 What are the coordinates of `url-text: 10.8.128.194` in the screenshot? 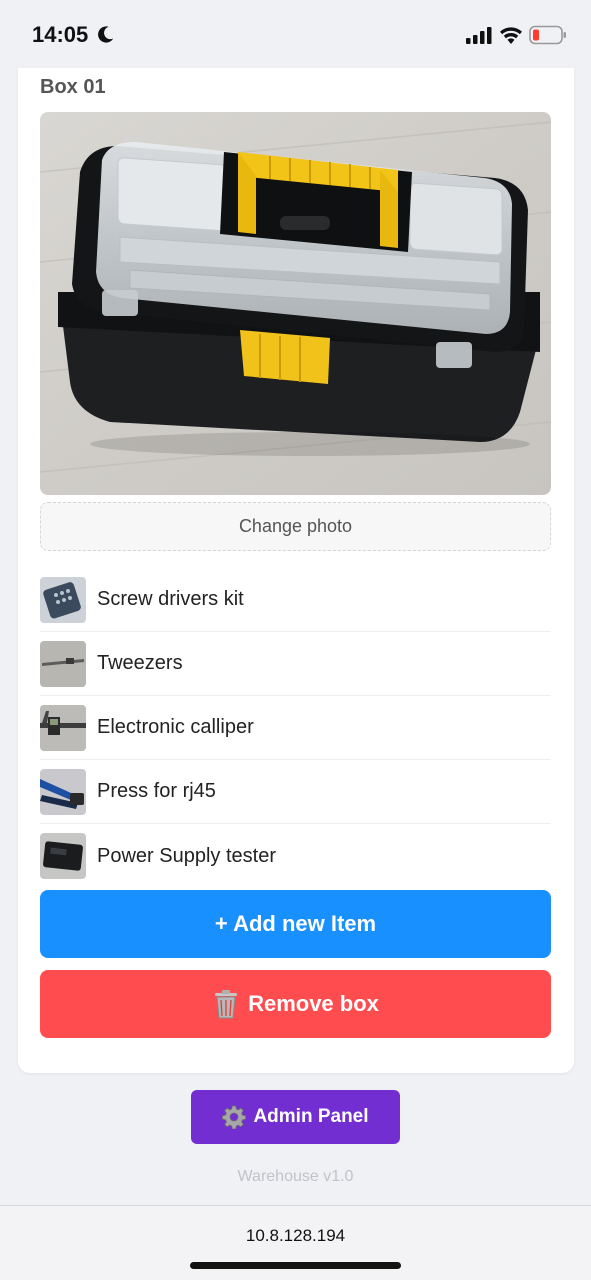 It's located at (295, 1236).